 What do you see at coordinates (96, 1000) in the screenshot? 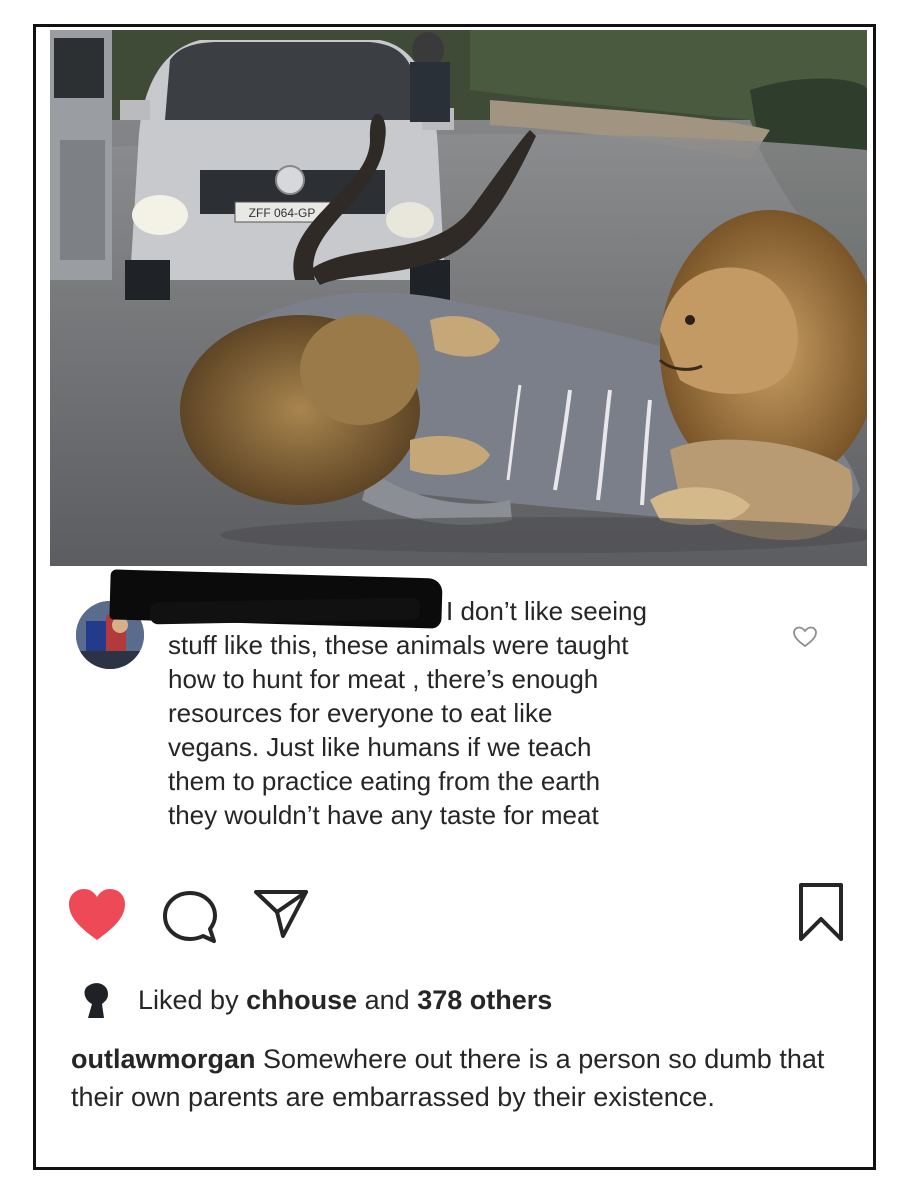
I see `liker-avatar` at bounding box center [96, 1000].